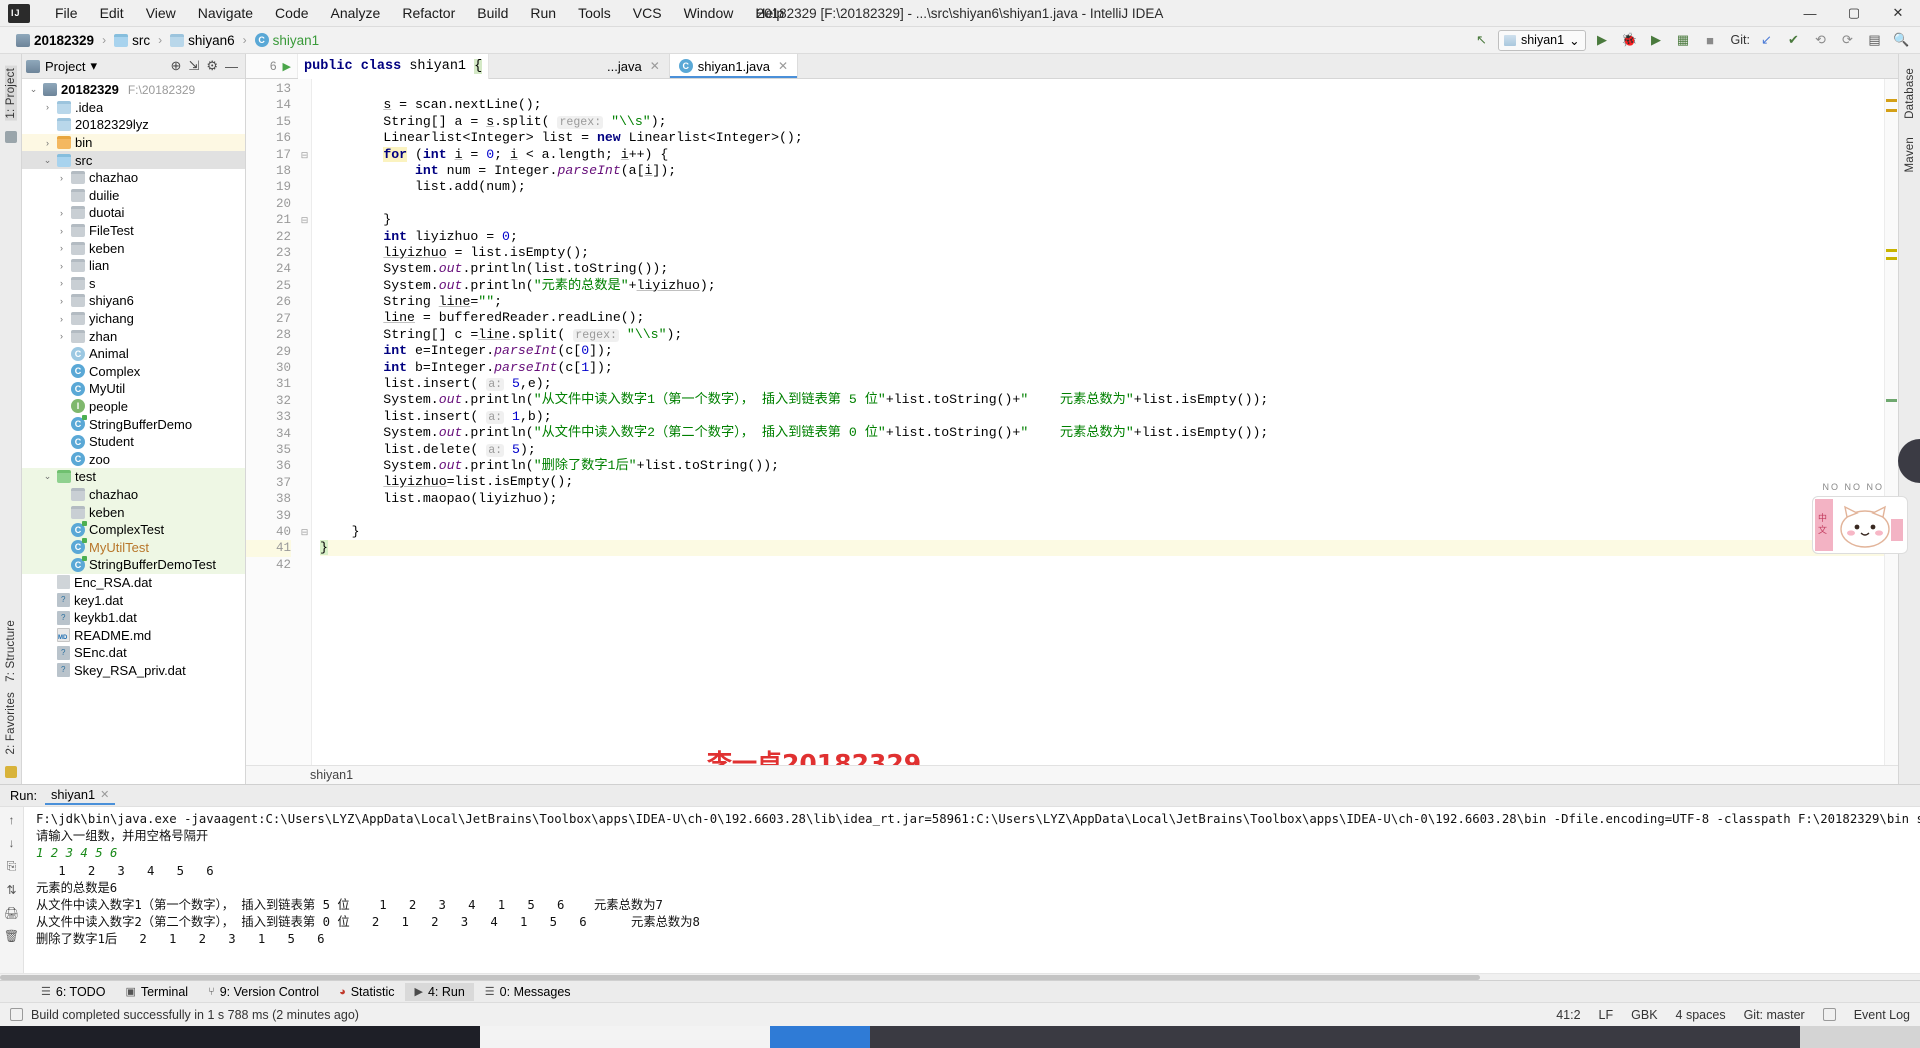 The image size is (1920, 1048). I want to click on tree-node-duotai: › duotai, so click(133, 213).